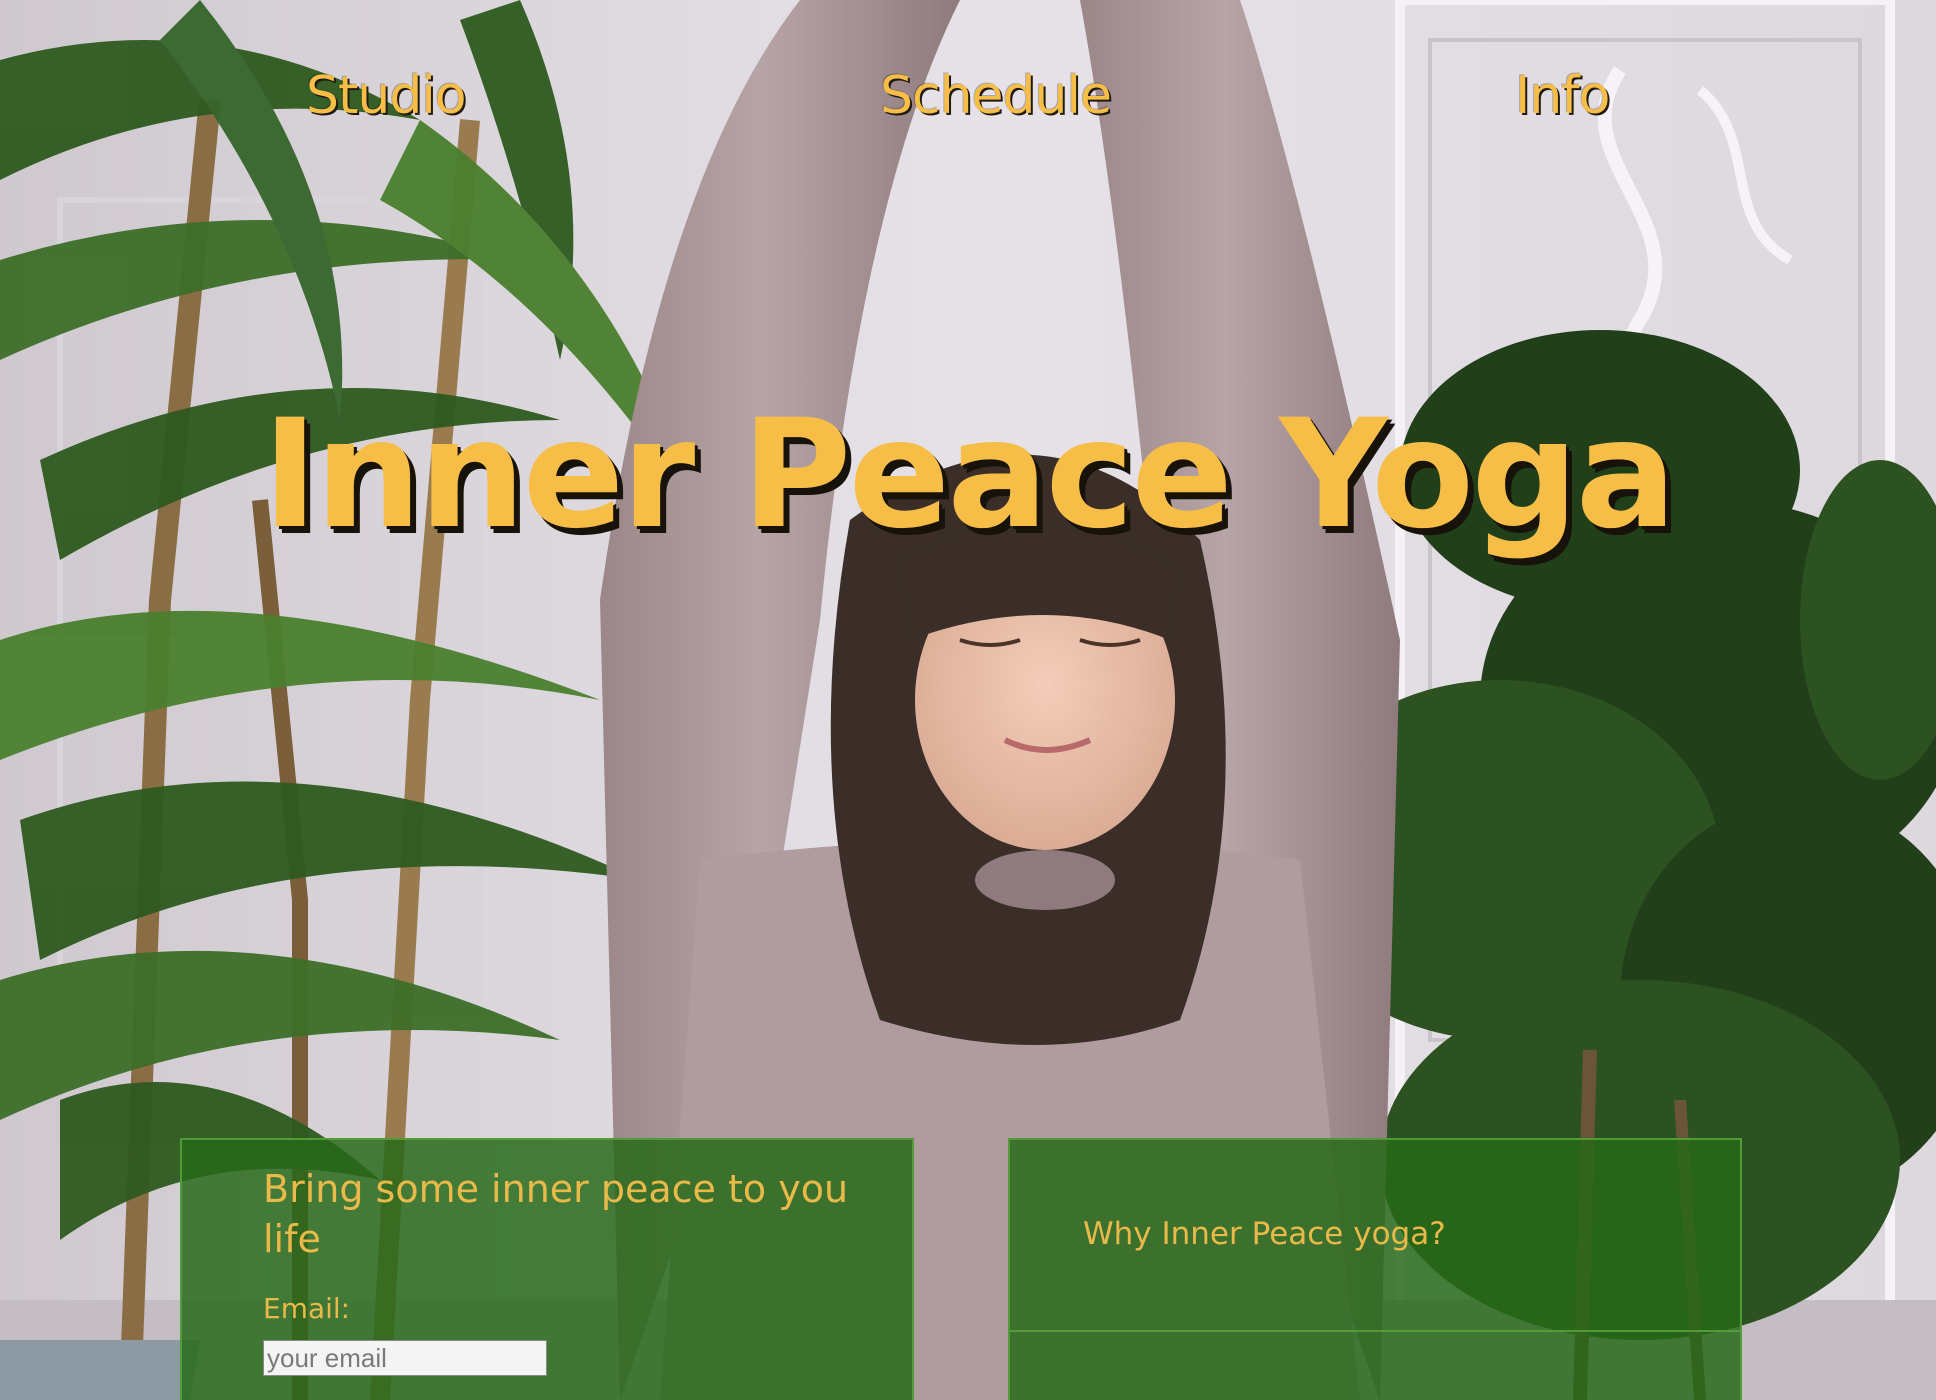 The image size is (1936, 1400). I want to click on site-title: Inner Peace Yoga, so click(969, 475).